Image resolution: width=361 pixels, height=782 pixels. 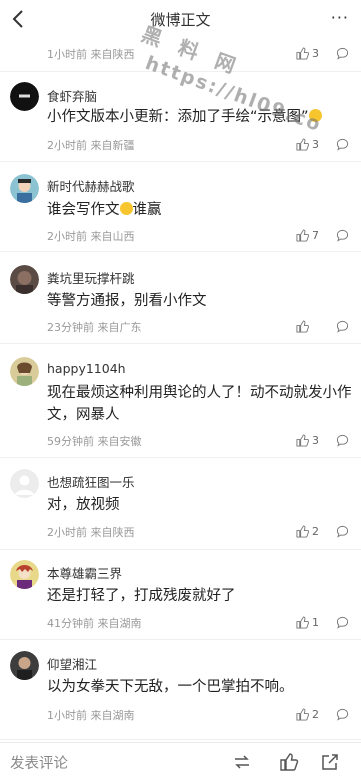 I want to click on comment-text: 还是打轻了，打成残废就好了, so click(x=141, y=596).